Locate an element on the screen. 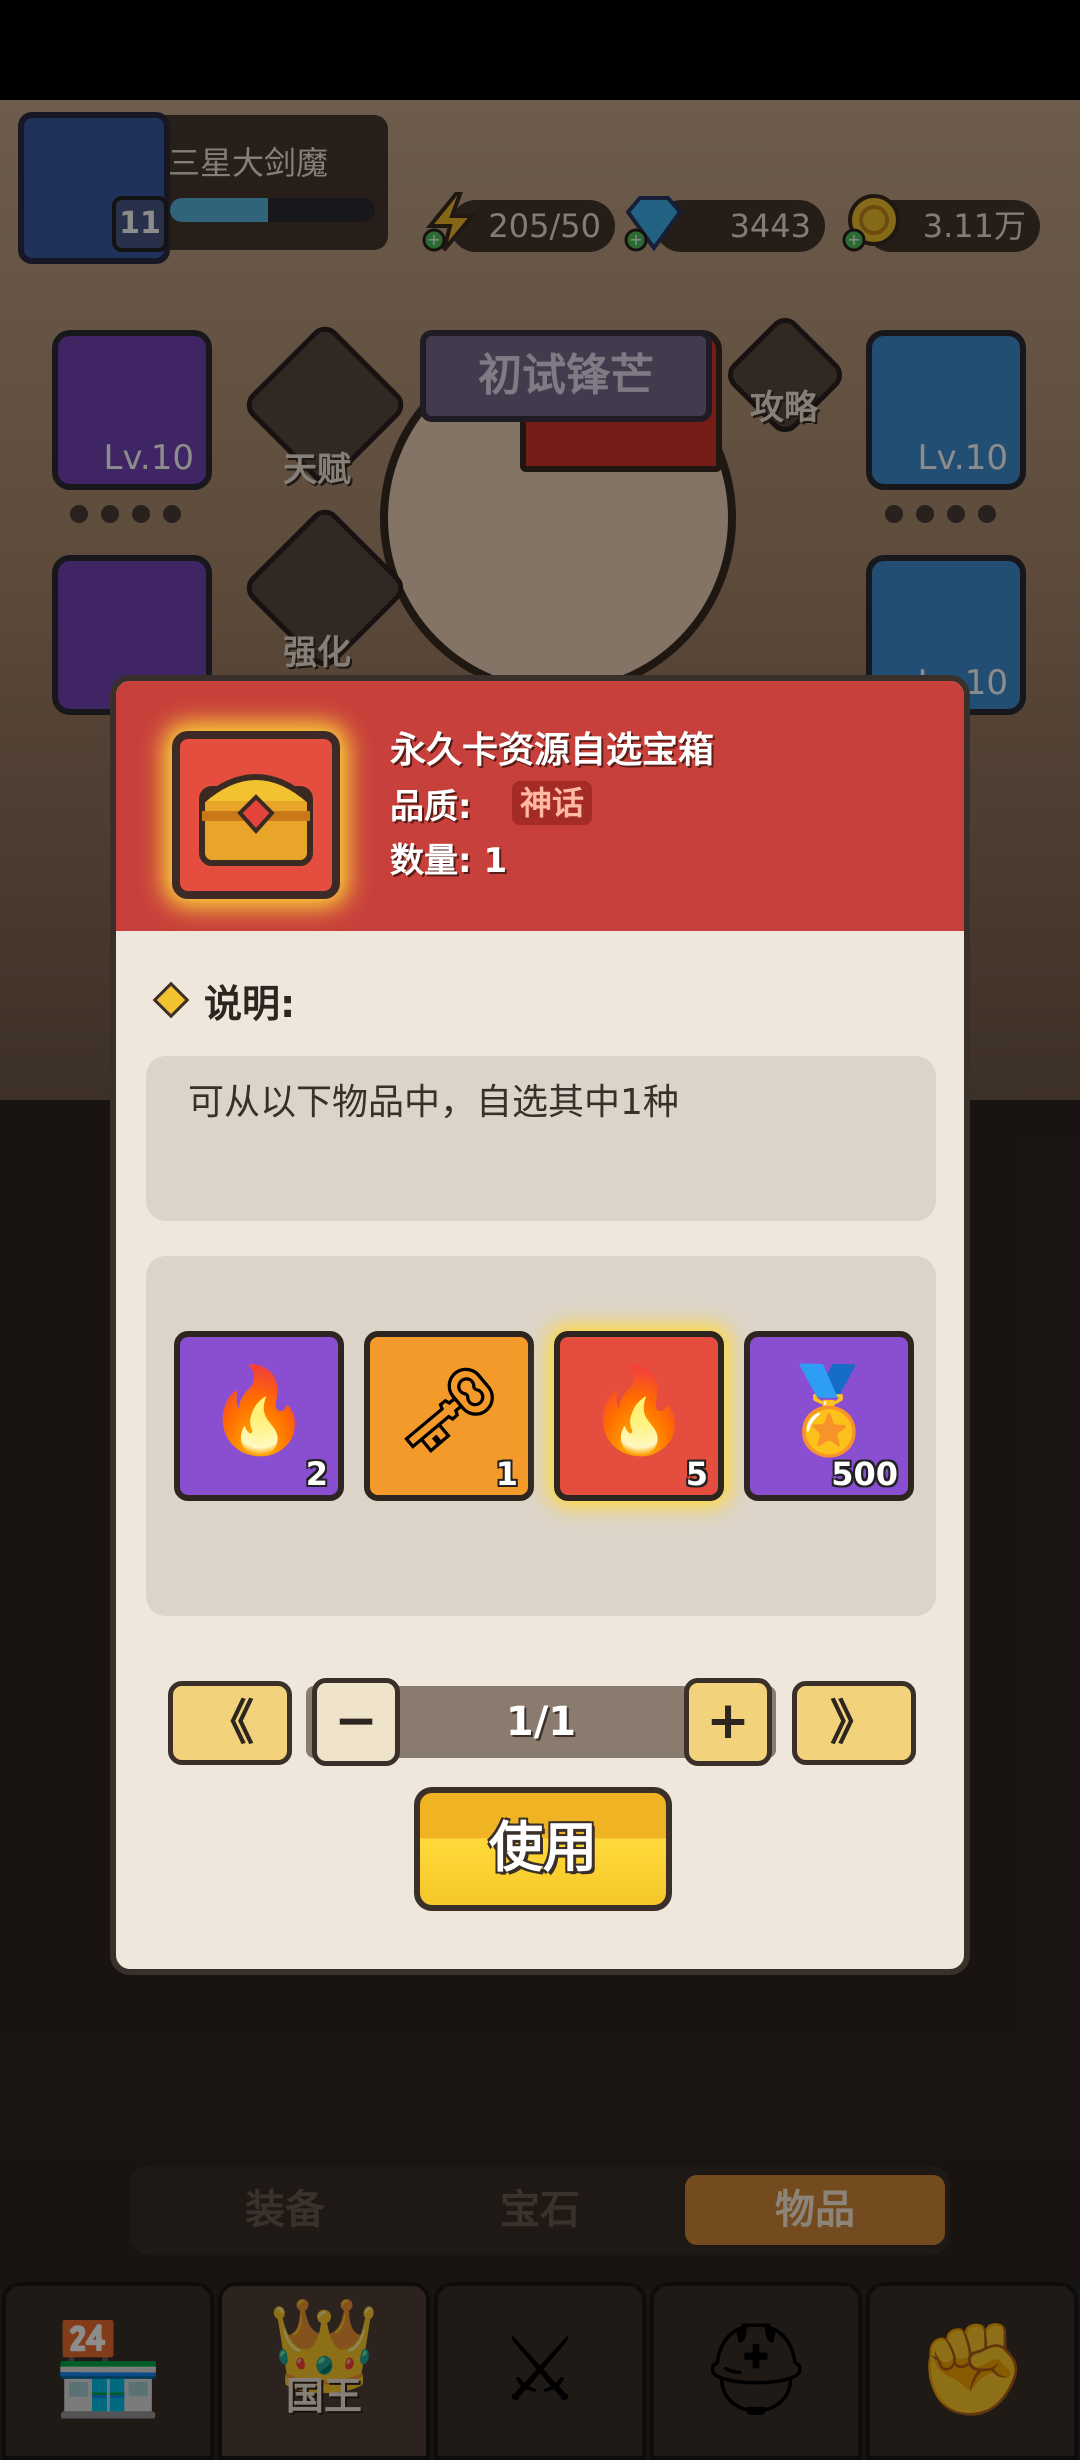 The width and height of the screenshot is (1080, 2460). quantity-value: 1 is located at coordinates (495, 861).